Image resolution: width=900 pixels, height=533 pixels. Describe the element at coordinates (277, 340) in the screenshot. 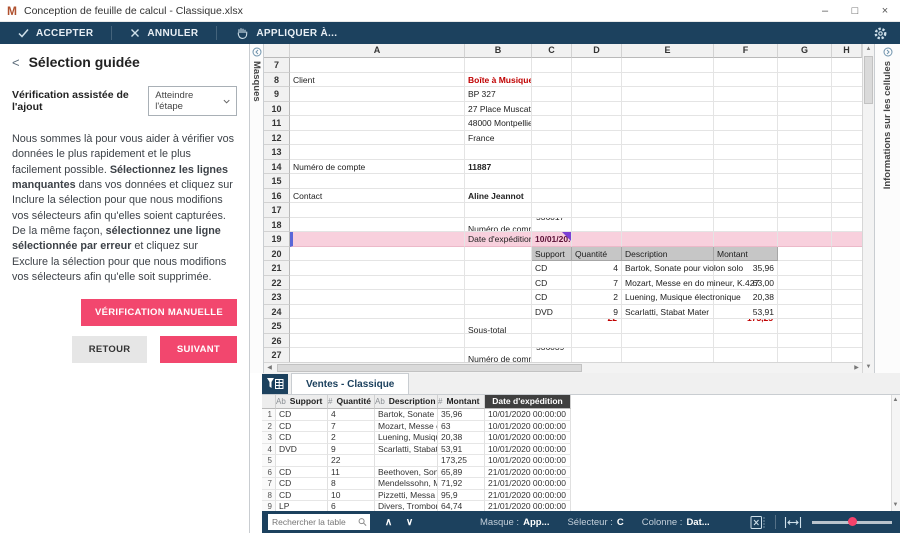

I see `row-header: 26` at that location.